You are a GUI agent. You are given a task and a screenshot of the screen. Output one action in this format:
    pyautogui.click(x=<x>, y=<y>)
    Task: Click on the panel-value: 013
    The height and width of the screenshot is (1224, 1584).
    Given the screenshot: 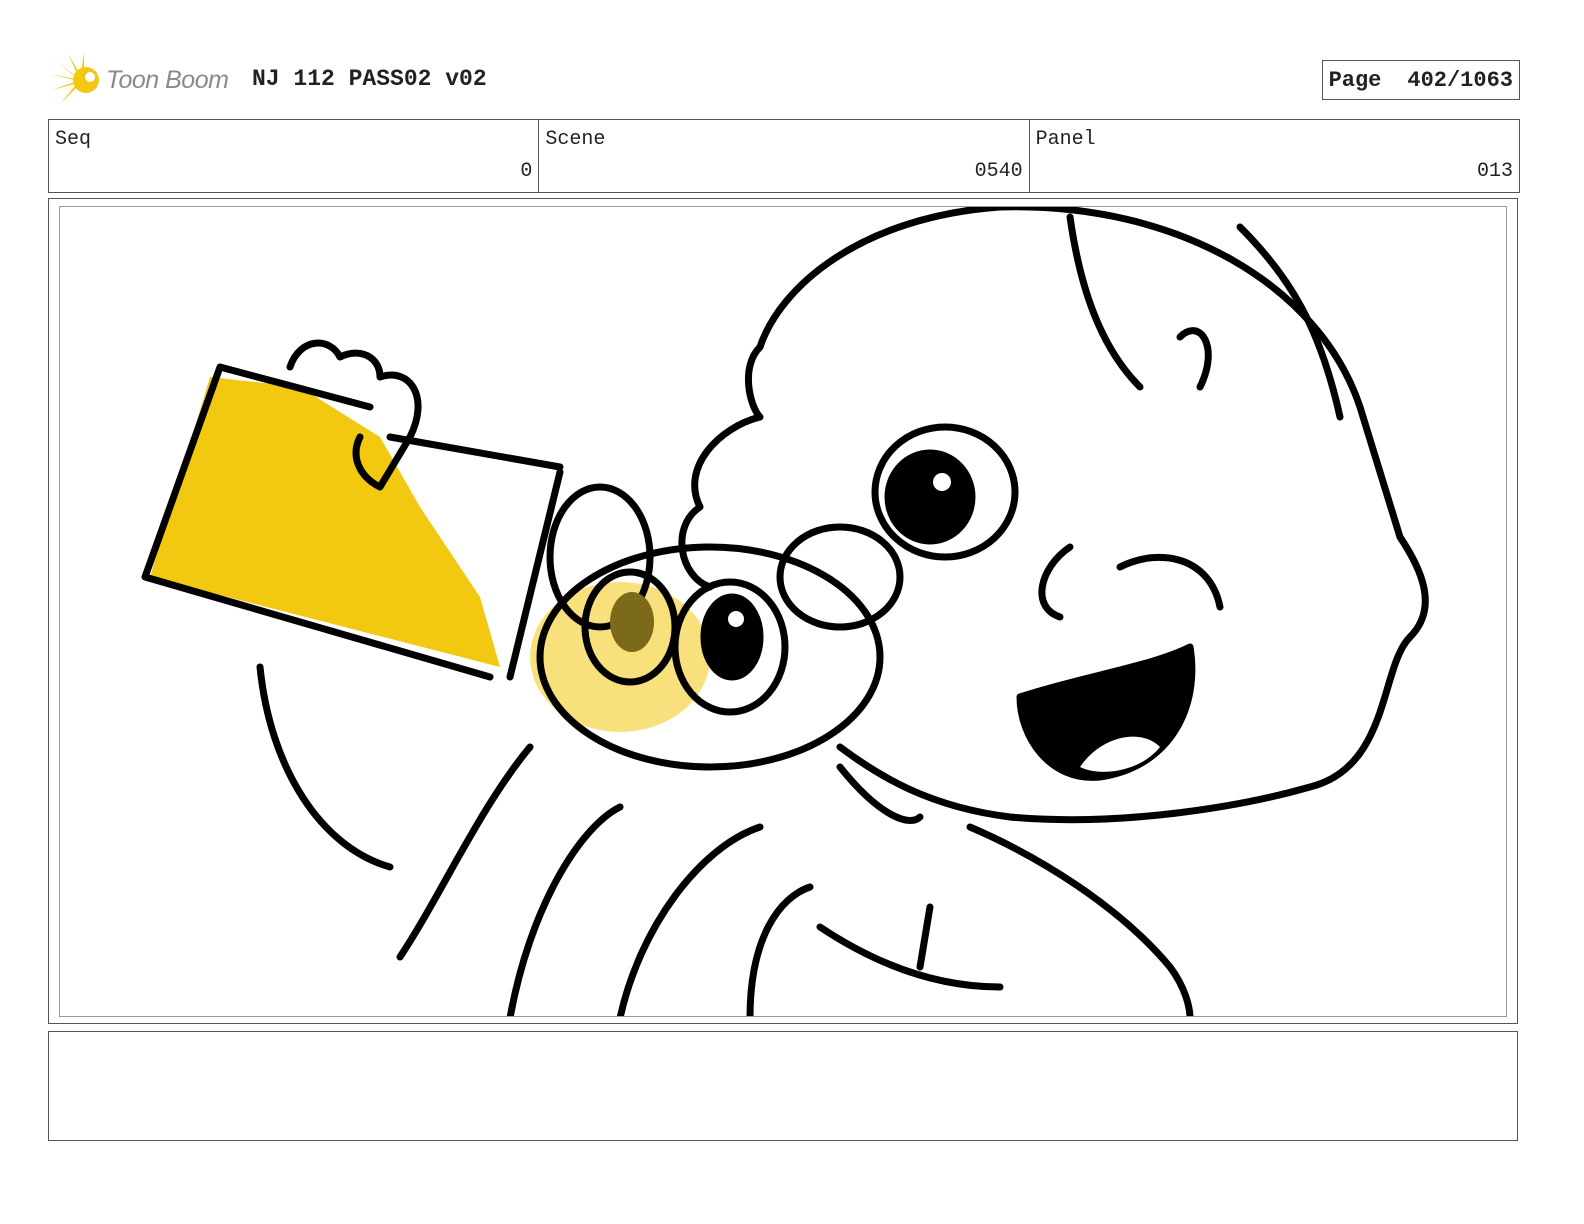 What is the action you would take?
    pyautogui.click(x=1494, y=171)
    